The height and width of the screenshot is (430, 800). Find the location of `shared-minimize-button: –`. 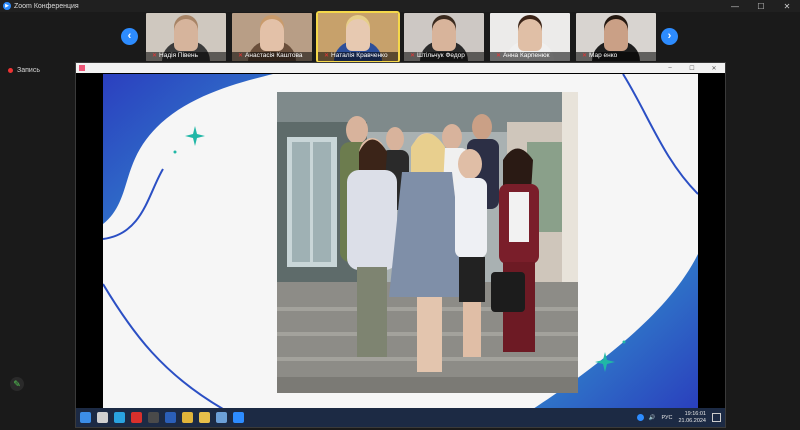

shared-minimize-button: – is located at coordinates (670, 68).